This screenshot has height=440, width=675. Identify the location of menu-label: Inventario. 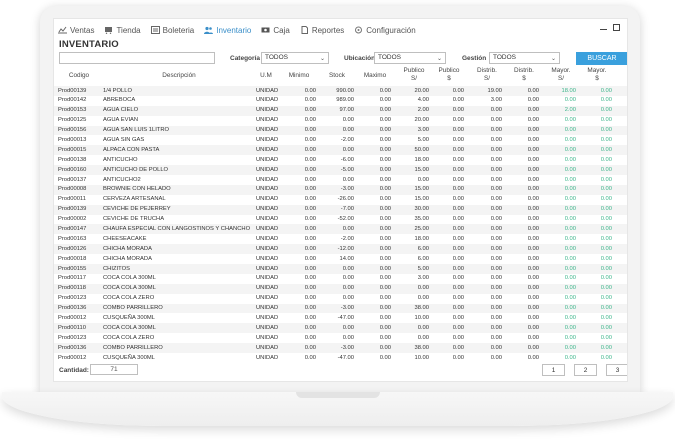
(234, 30).